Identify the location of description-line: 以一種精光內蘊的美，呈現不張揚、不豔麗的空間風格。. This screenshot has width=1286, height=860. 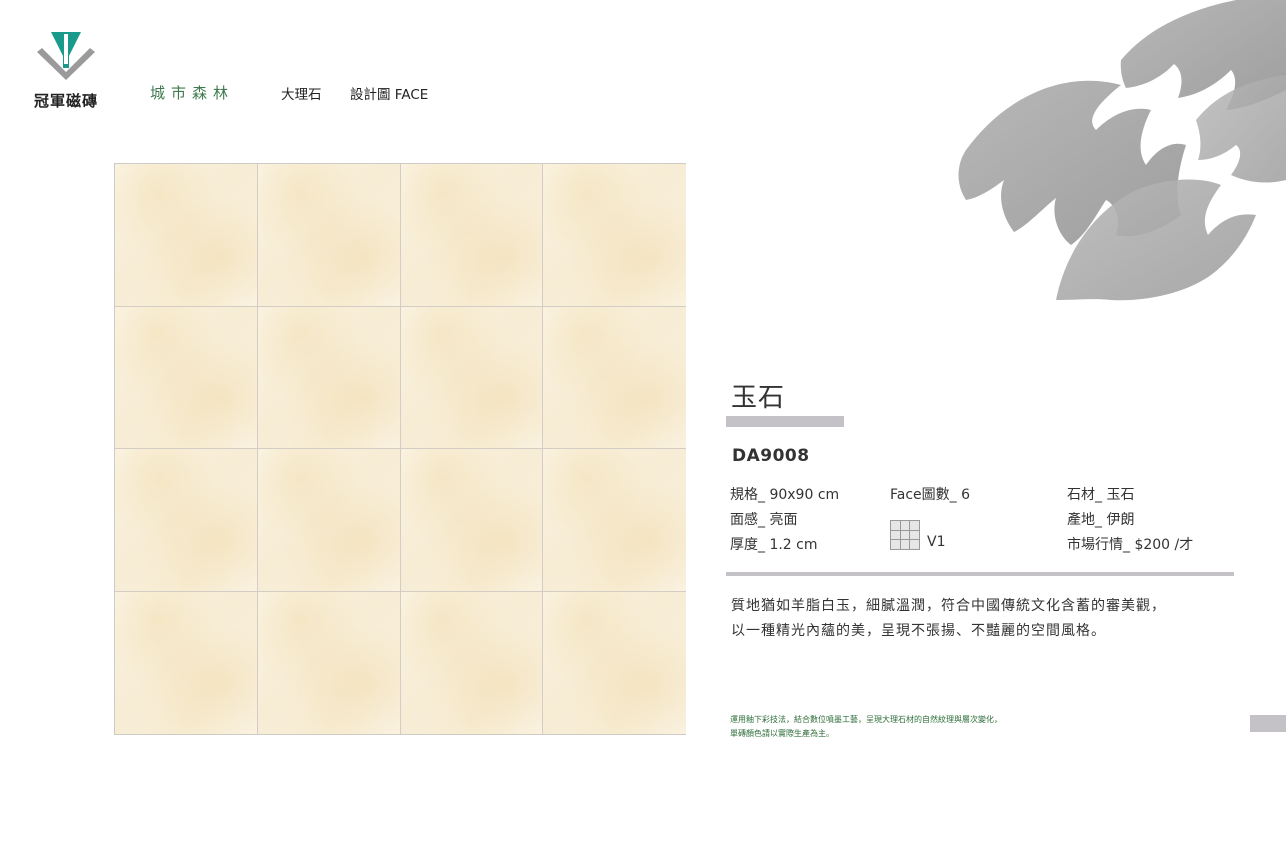
(918, 631).